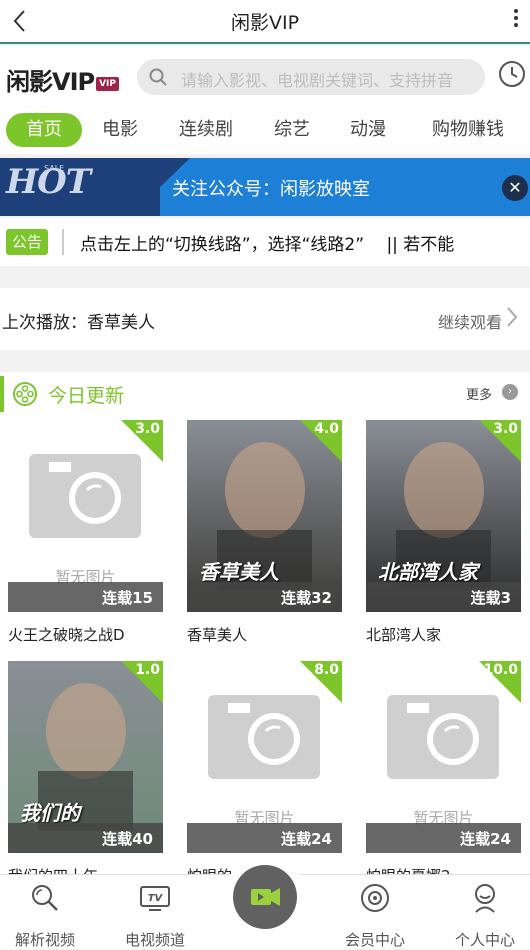 The width and height of the screenshot is (530, 950). I want to click on video-title: 北部湾人家, so click(404, 635).